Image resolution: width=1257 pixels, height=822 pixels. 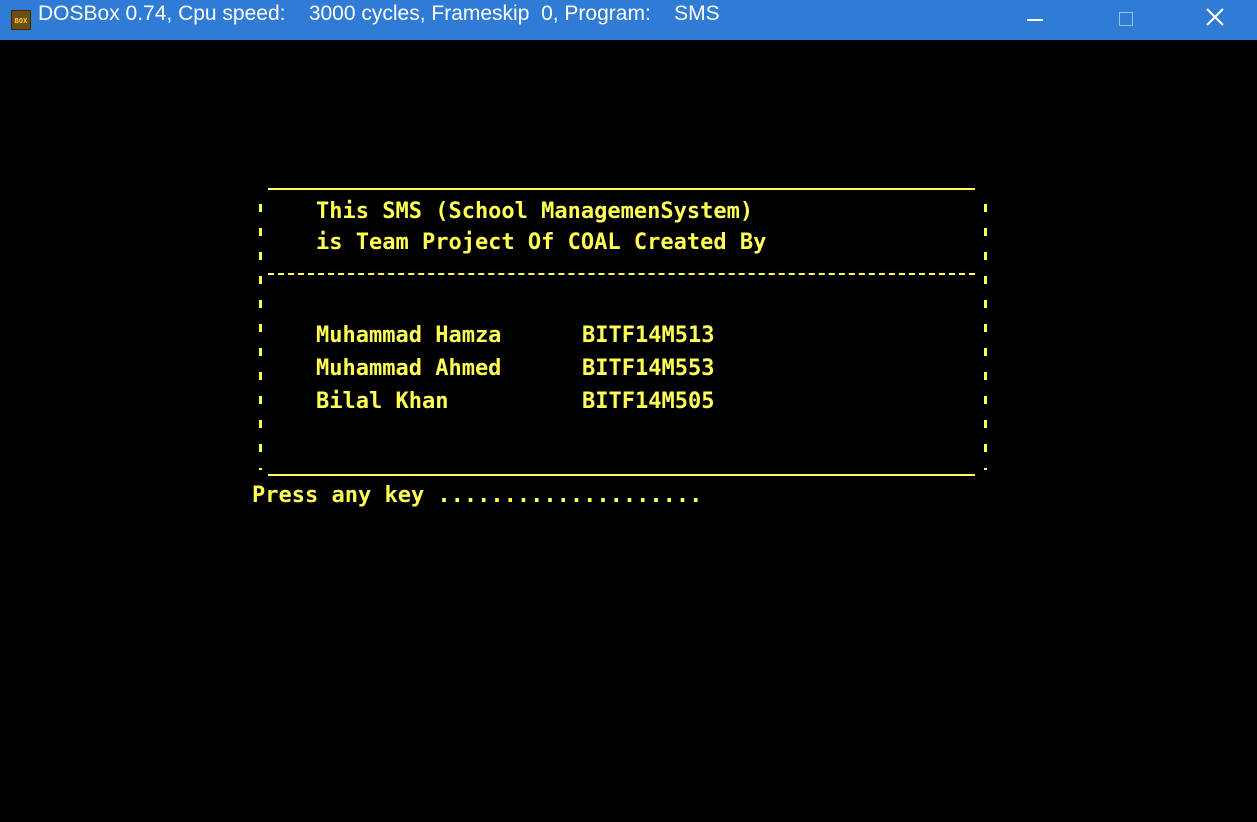 What do you see at coordinates (621, 475) in the screenshot?
I see `credits-frame-bottom-border` at bounding box center [621, 475].